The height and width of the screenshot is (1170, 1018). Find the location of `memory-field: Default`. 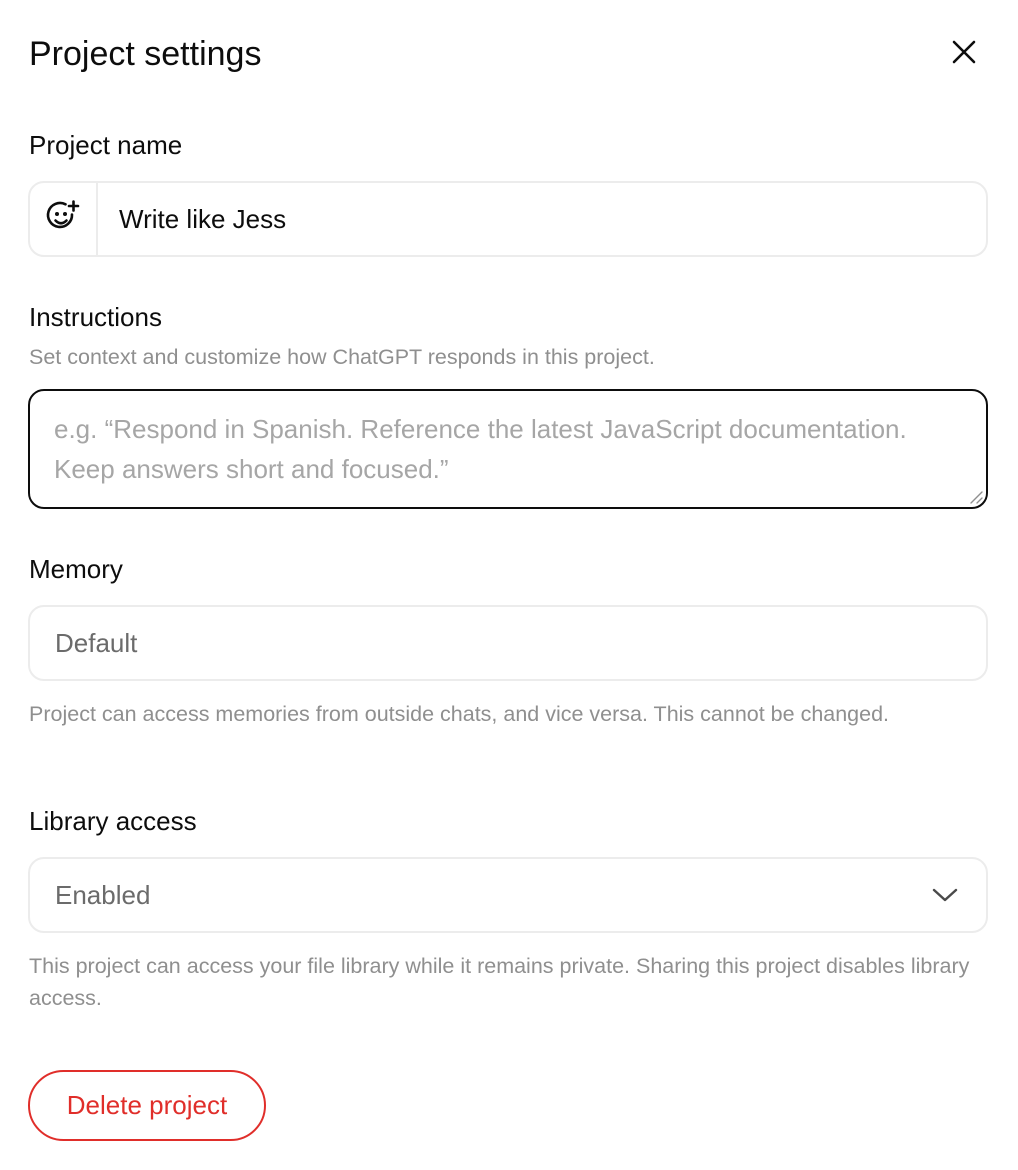

memory-field: Default is located at coordinates (508, 643).